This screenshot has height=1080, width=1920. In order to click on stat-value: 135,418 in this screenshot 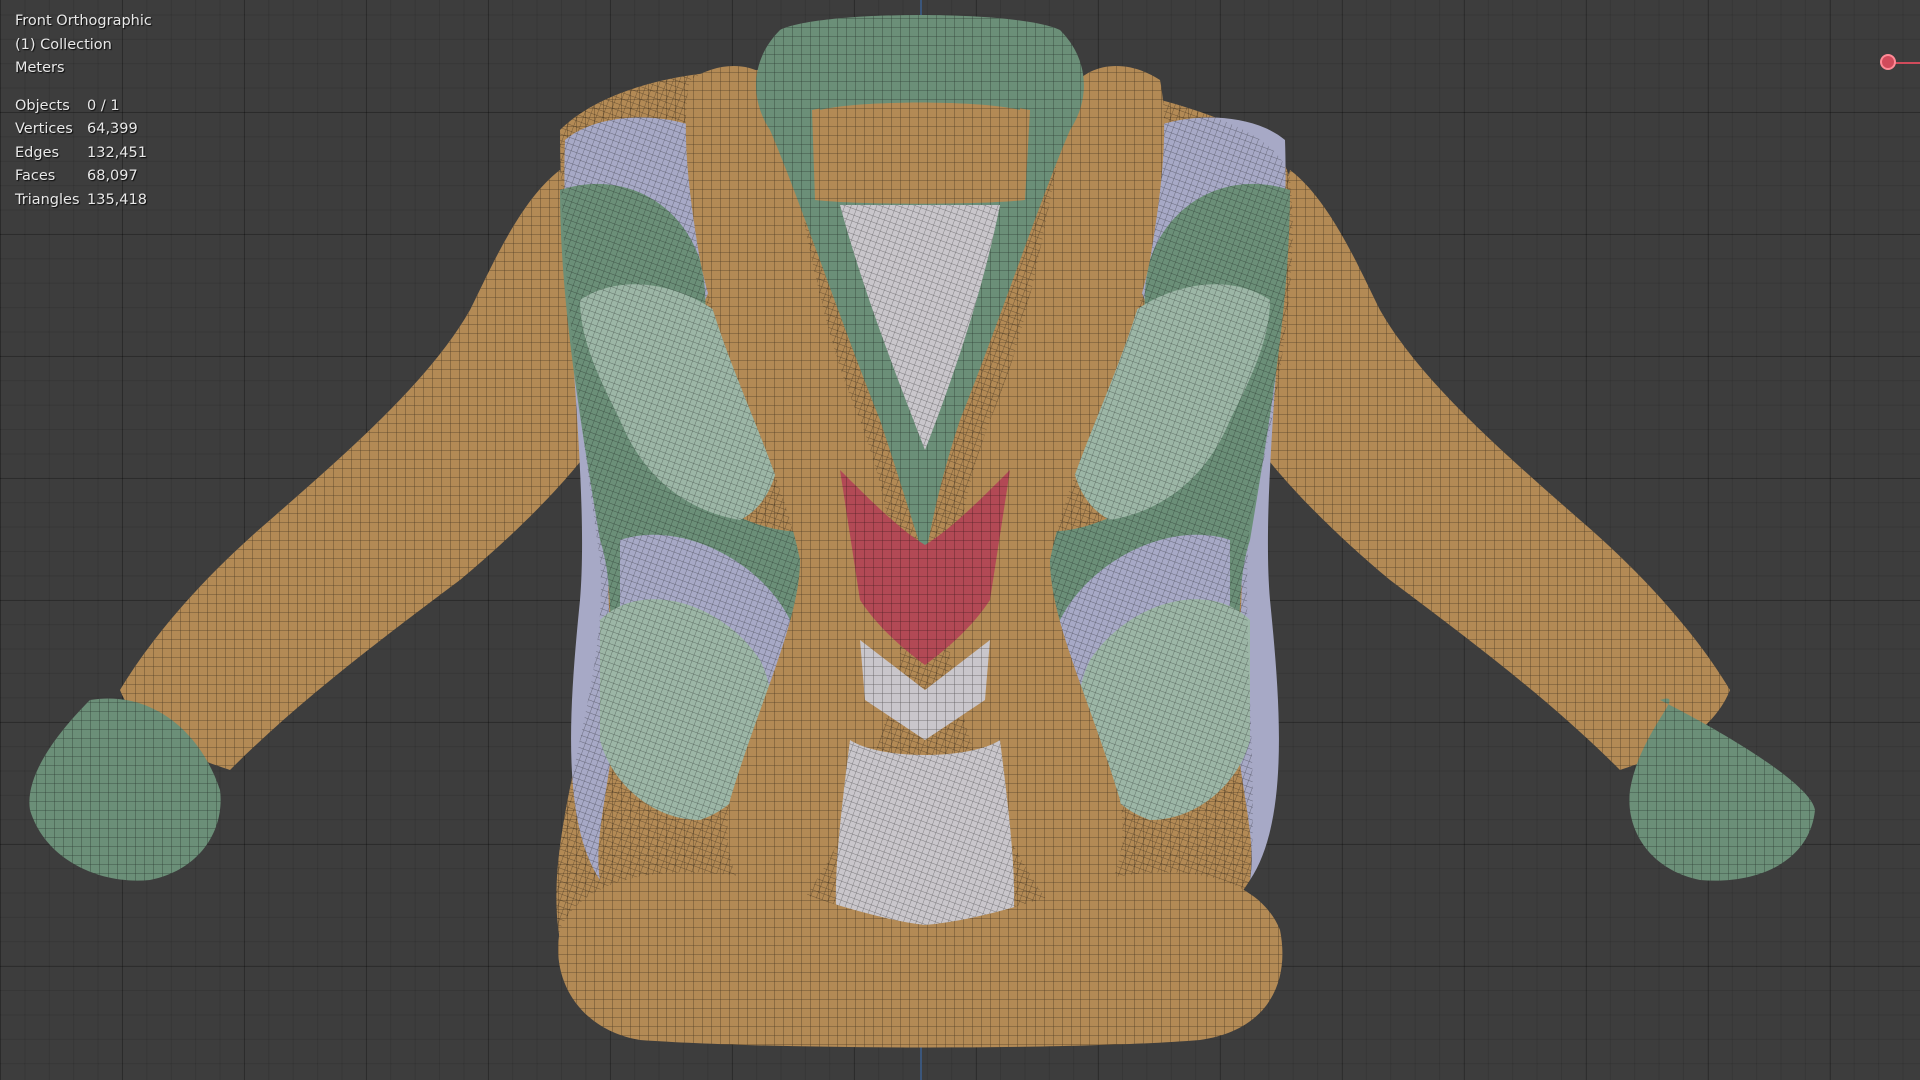, I will do `click(117, 199)`.